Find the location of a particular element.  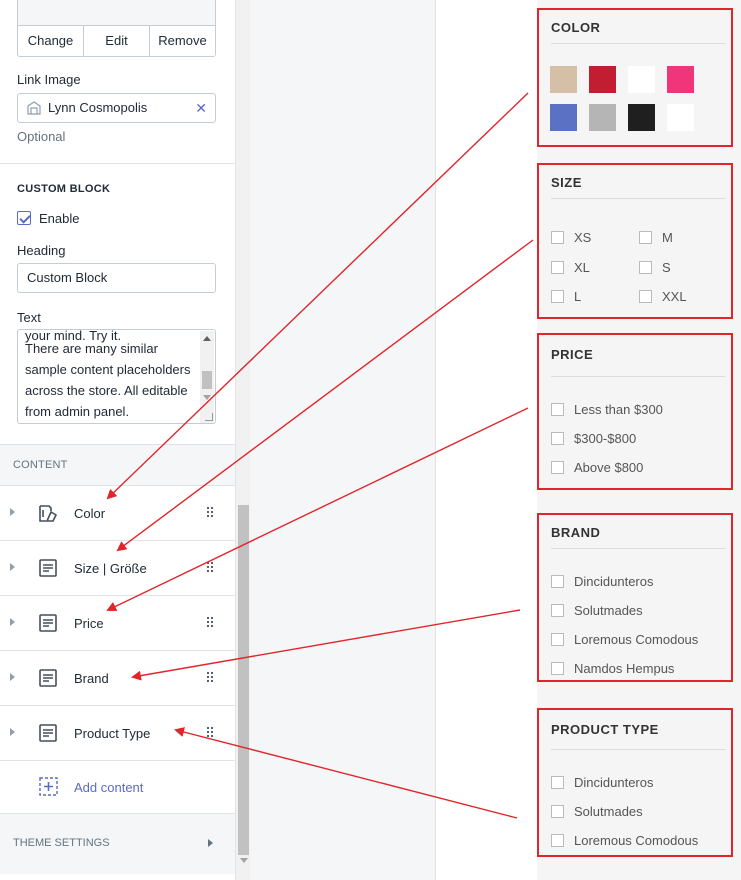

size-option: M is located at coordinates (656, 237).